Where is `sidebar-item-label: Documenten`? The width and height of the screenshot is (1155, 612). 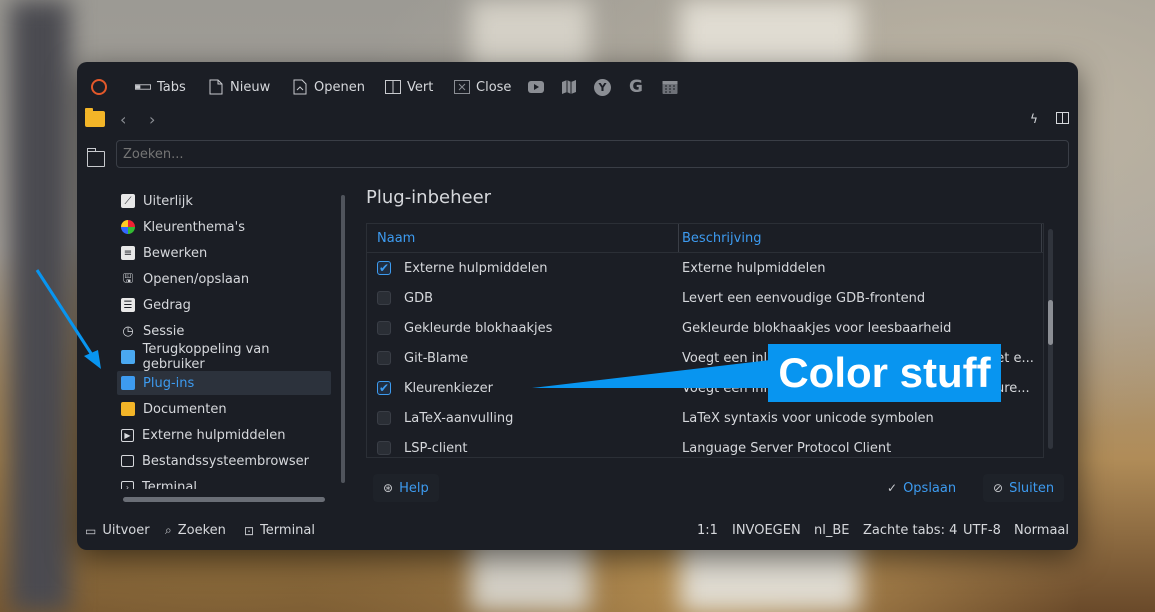 sidebar-item-label: Documenten is located at coordinates (185, 409).